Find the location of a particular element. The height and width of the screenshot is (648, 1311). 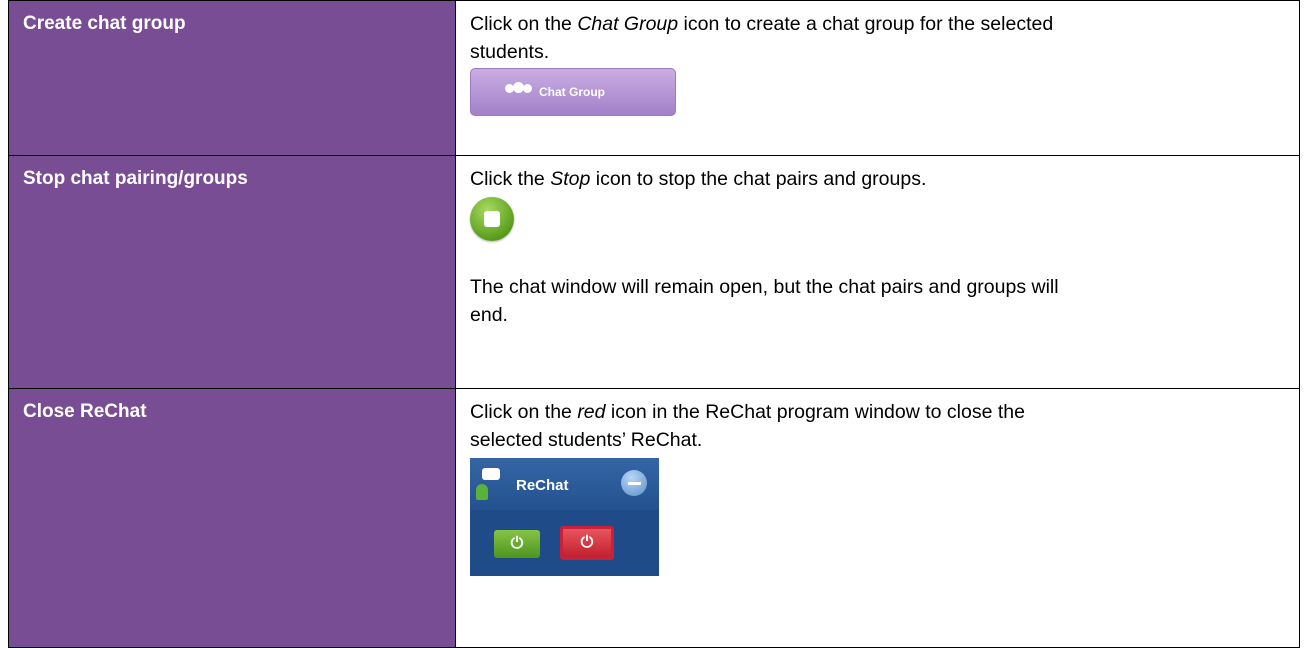

description-text: icon to stop the chat pairs and groups. is located at coordinates (758, 179).